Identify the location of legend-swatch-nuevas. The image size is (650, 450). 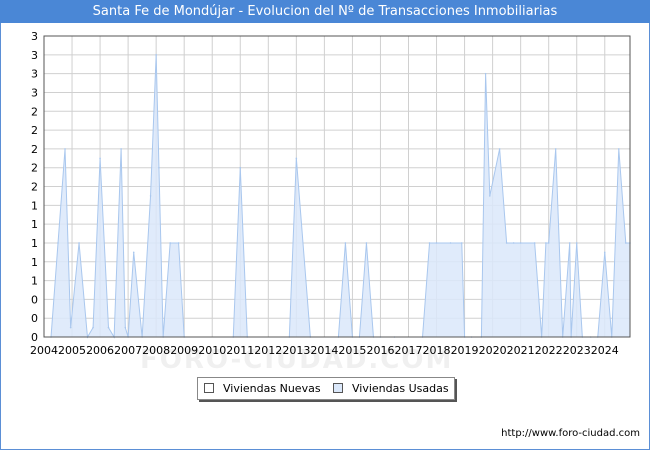
(209, 388).